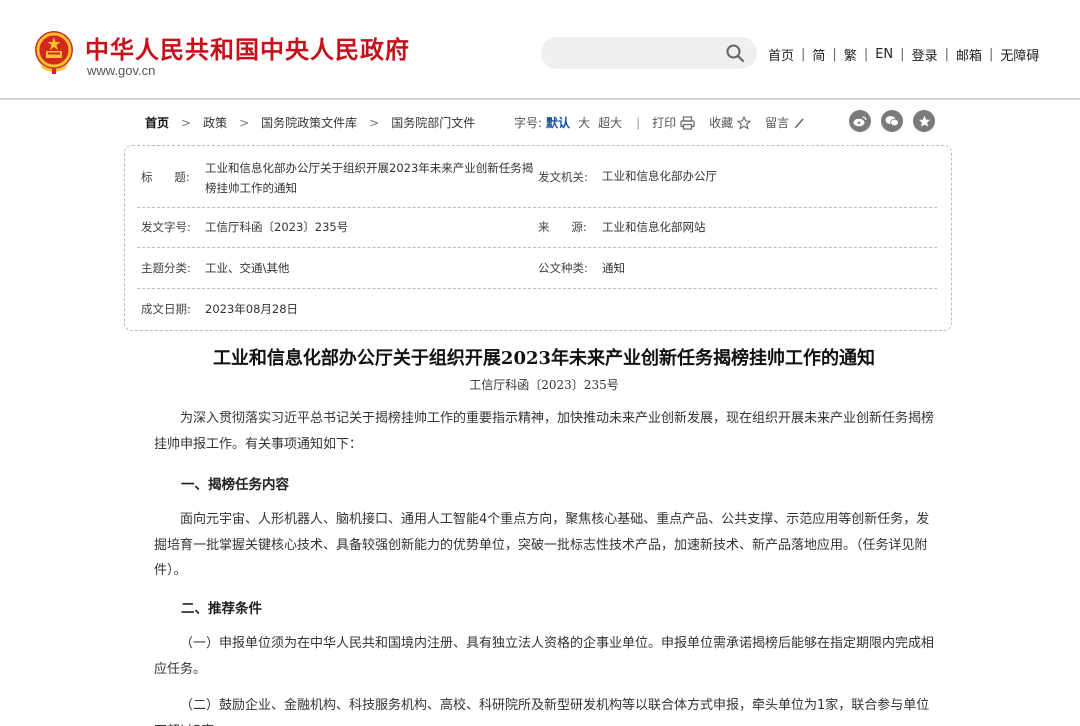 The width and height of the screenshot is (1080, 726). Describe the element at coordinates (369, 178) in the screenshot. I see `meta-title-value: 工业和信息化部办公厅关于组织开展2023年未来产业创新任务揭榜挂帅工作的通知` at that location.